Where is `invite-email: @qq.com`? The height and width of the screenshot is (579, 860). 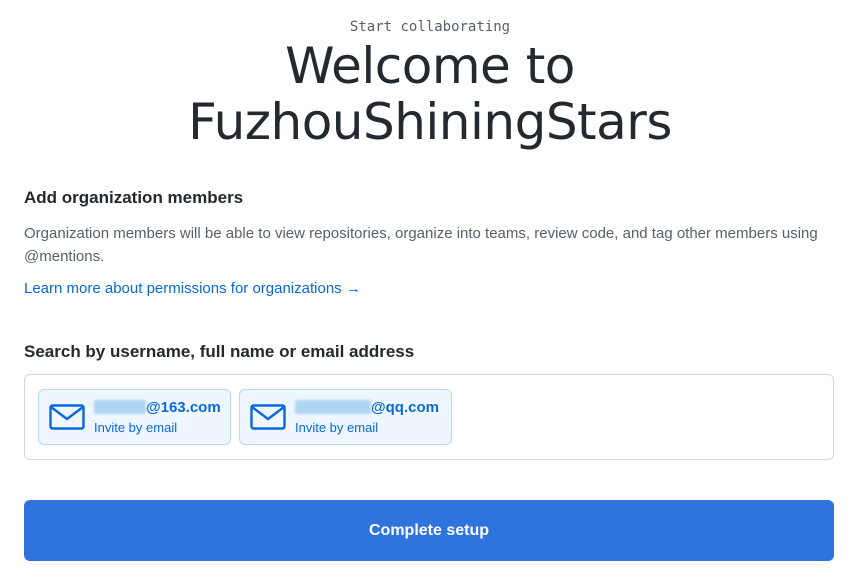 invite-email: @qq.com is located at coordinates (367, 407).